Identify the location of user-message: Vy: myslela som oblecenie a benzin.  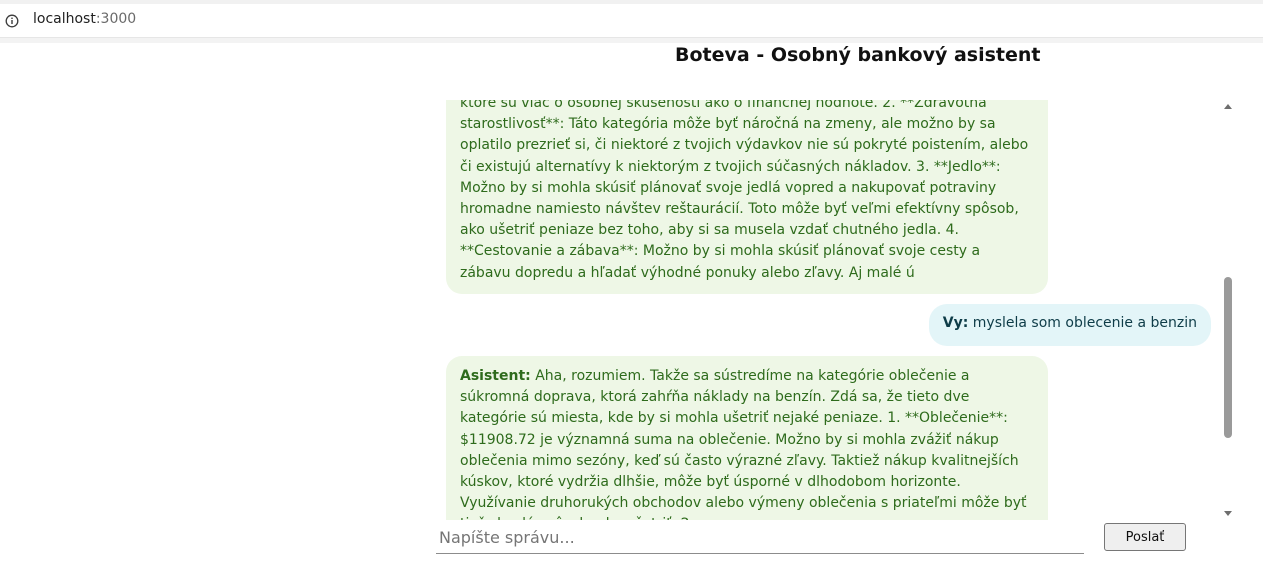
(1069, 325).